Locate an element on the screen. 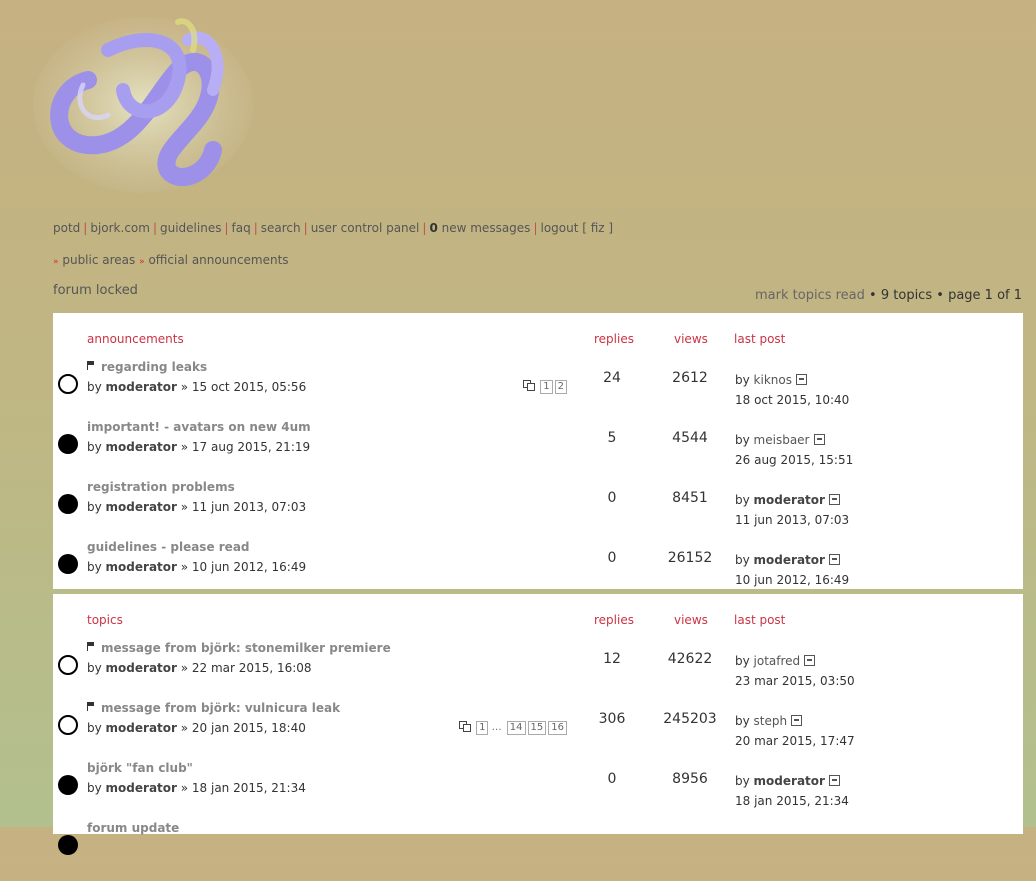  breadcrumb: » public areas » official announcements is located at coordinates (171, 260).